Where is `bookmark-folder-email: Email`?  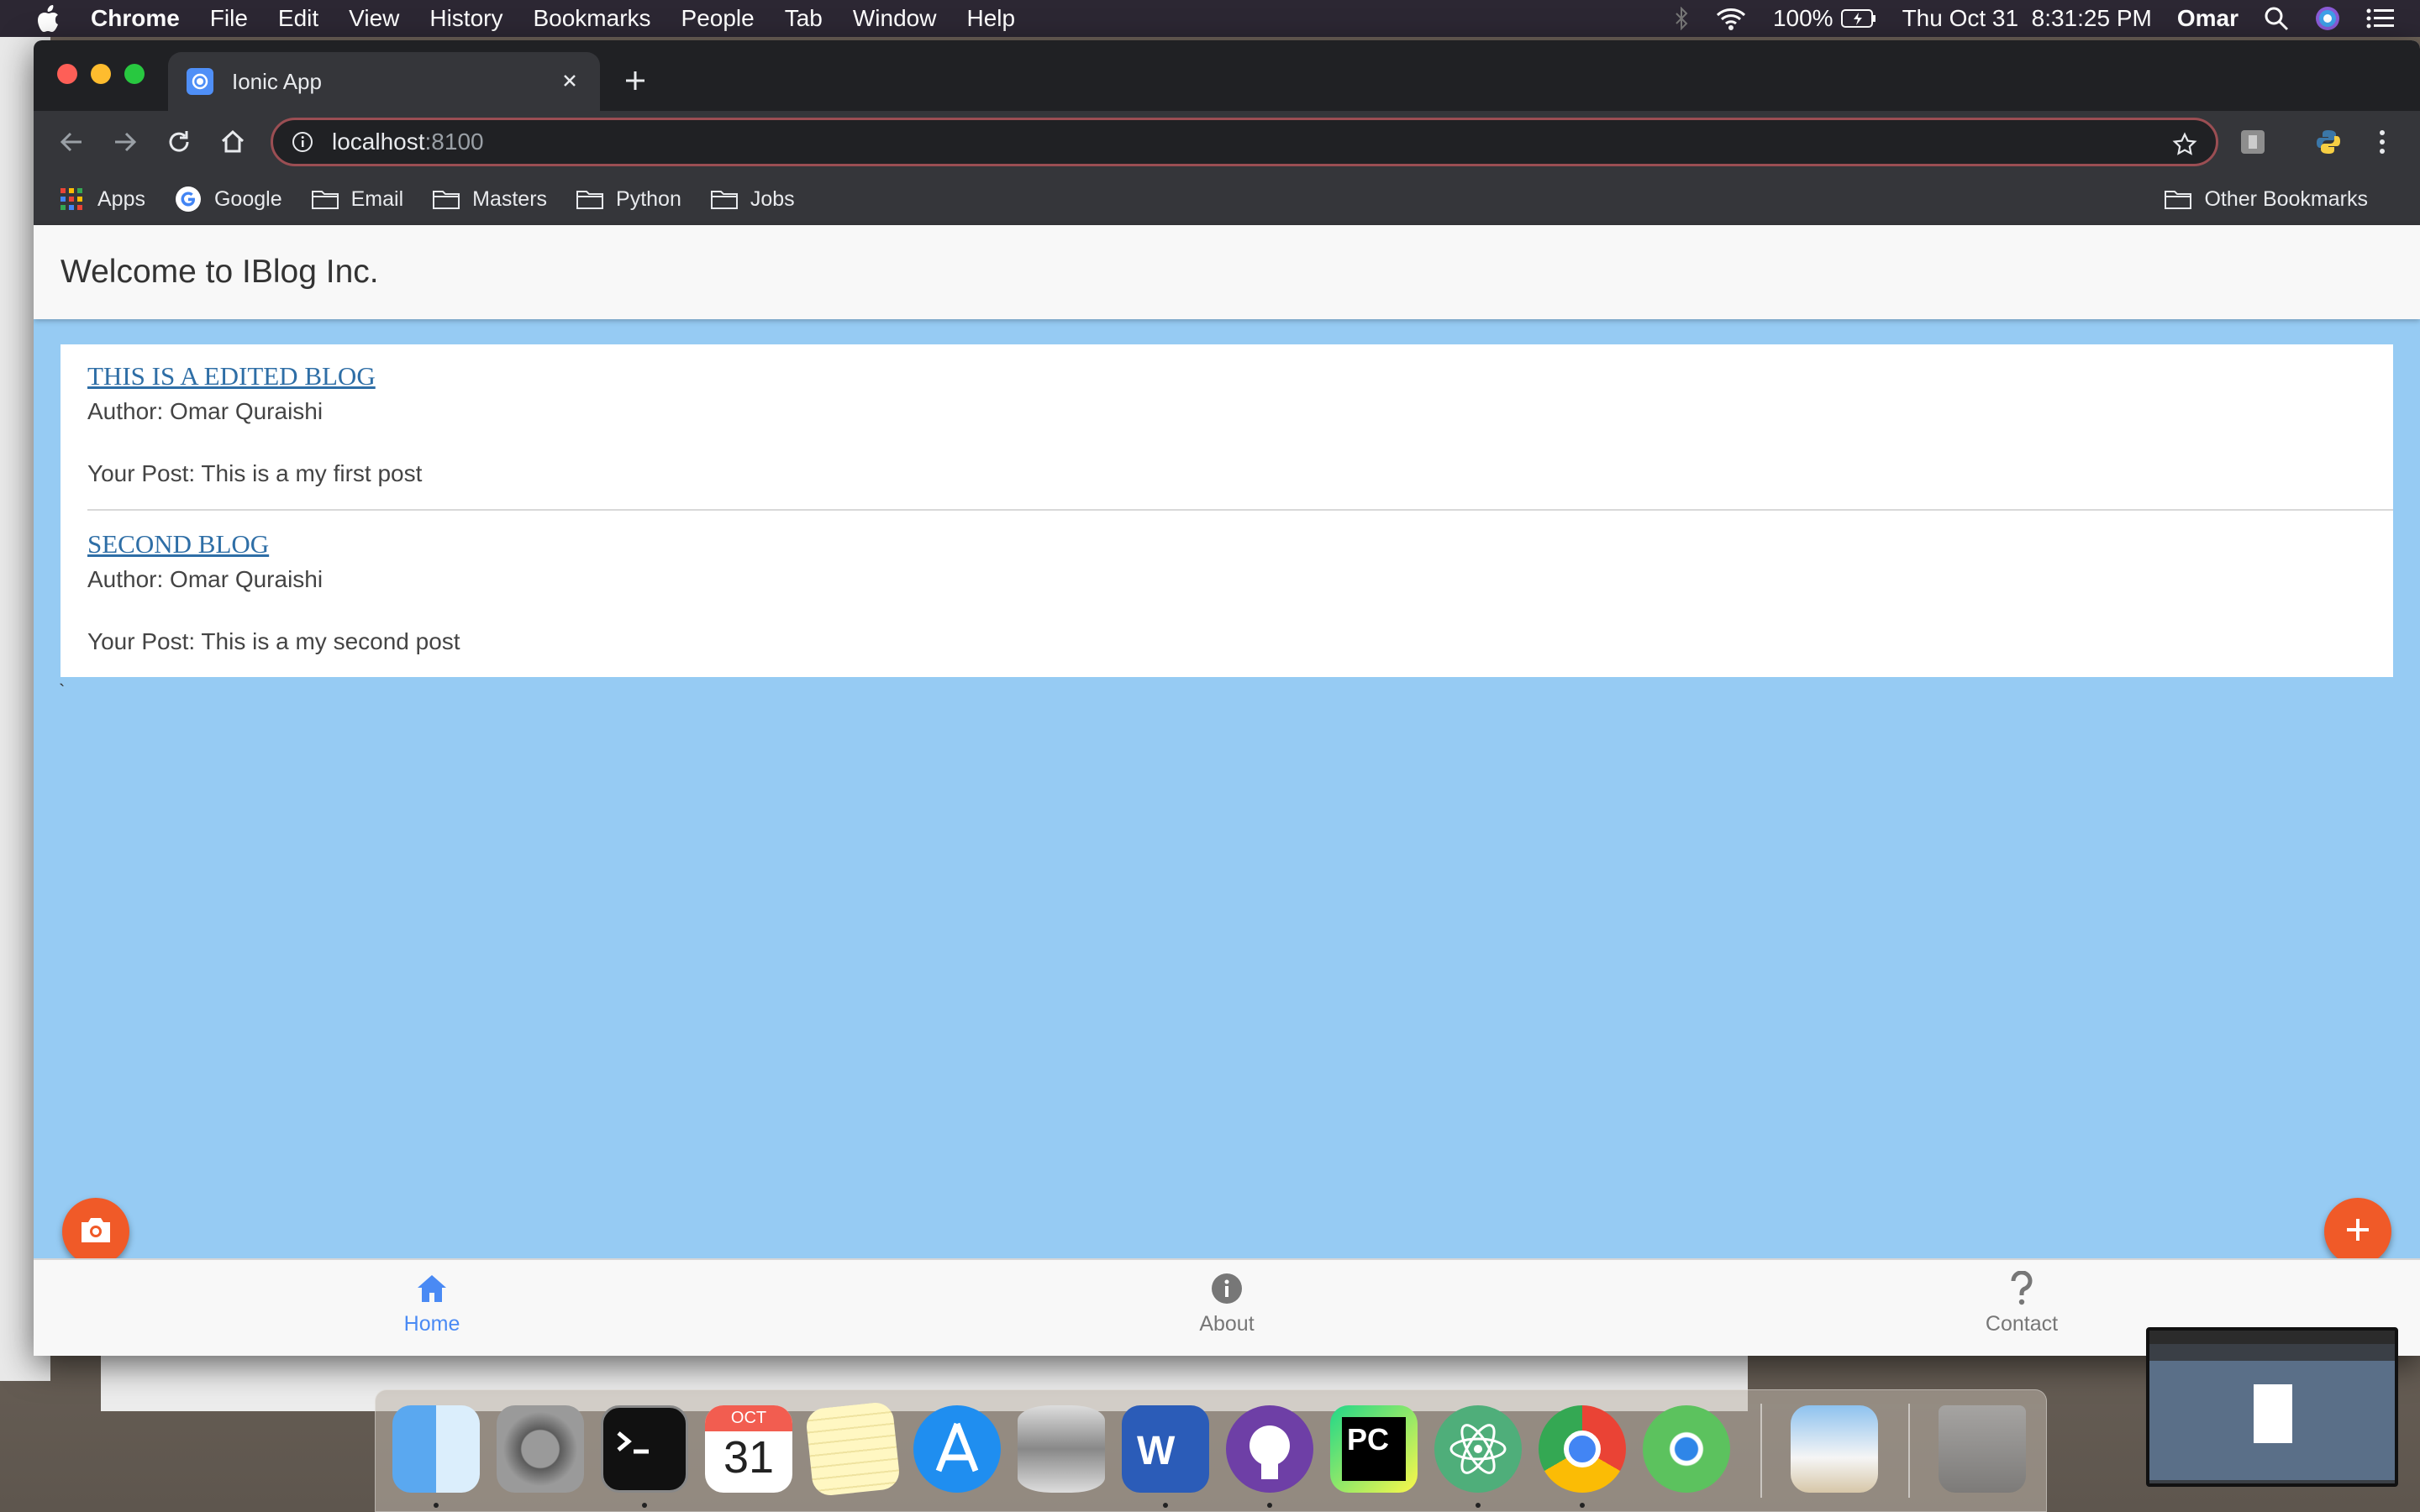 bookmark-folder-email: Email is located at coordinates (357, 199).